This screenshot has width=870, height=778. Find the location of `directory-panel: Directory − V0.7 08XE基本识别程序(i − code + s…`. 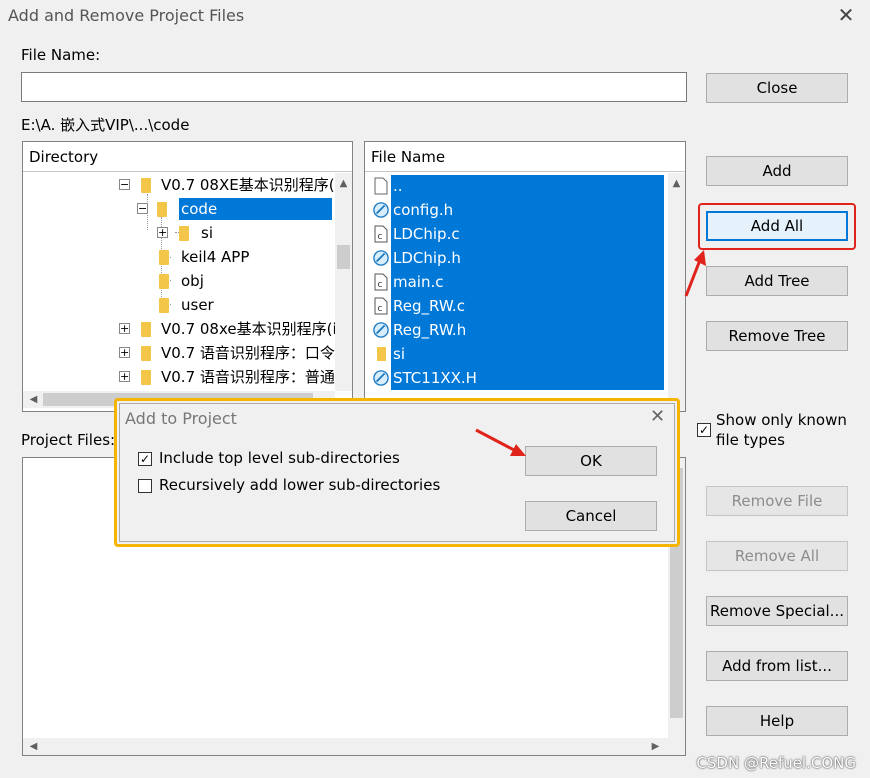

directory-panel: Directory − V0.7 08XE基本识别程序(i − code + s… is located at coordinates (187, 276).